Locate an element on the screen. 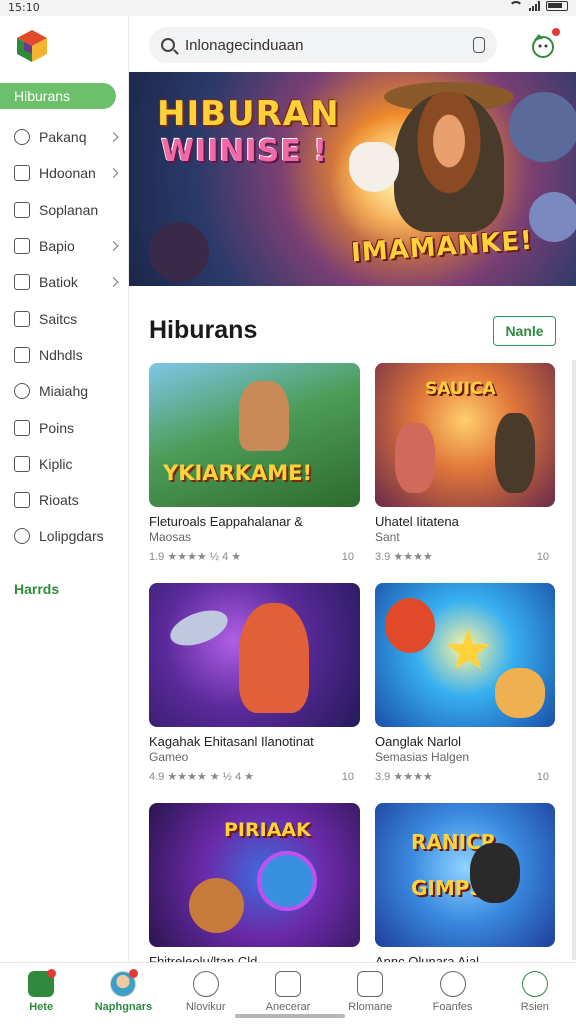 The image size is (576, 1024). edit-icon is located at coordinates (22, 246).